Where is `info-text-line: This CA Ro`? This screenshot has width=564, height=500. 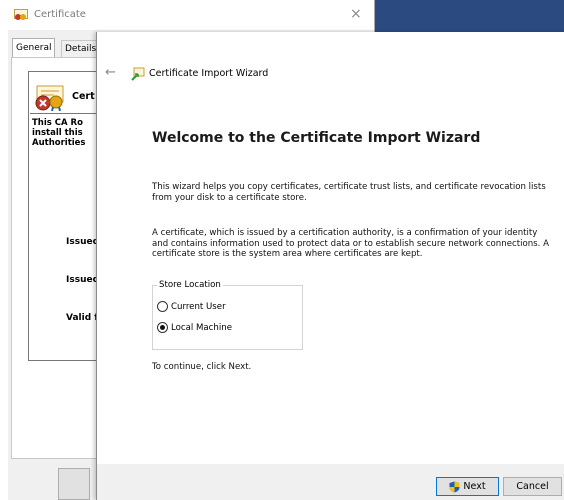 info-text-line: This CA Ro is located at coordinates (57, 123).